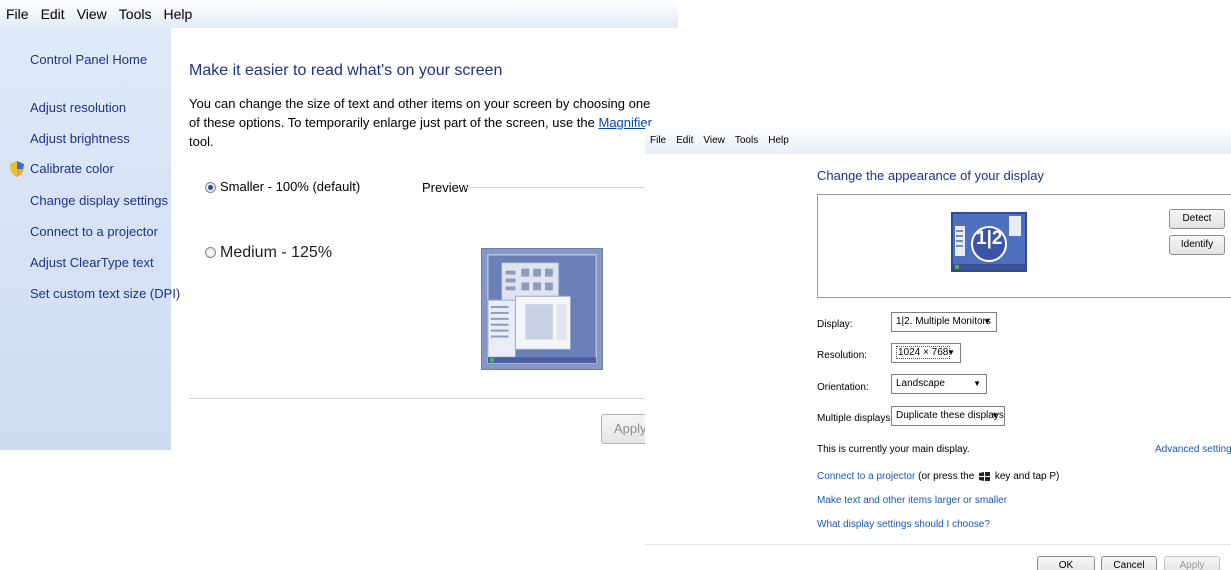 The width and height of the screenshot is (1231, 570). Describe the element at coordinates (542, 309) in the screenshot. I see `preview-image-icon` at that location.